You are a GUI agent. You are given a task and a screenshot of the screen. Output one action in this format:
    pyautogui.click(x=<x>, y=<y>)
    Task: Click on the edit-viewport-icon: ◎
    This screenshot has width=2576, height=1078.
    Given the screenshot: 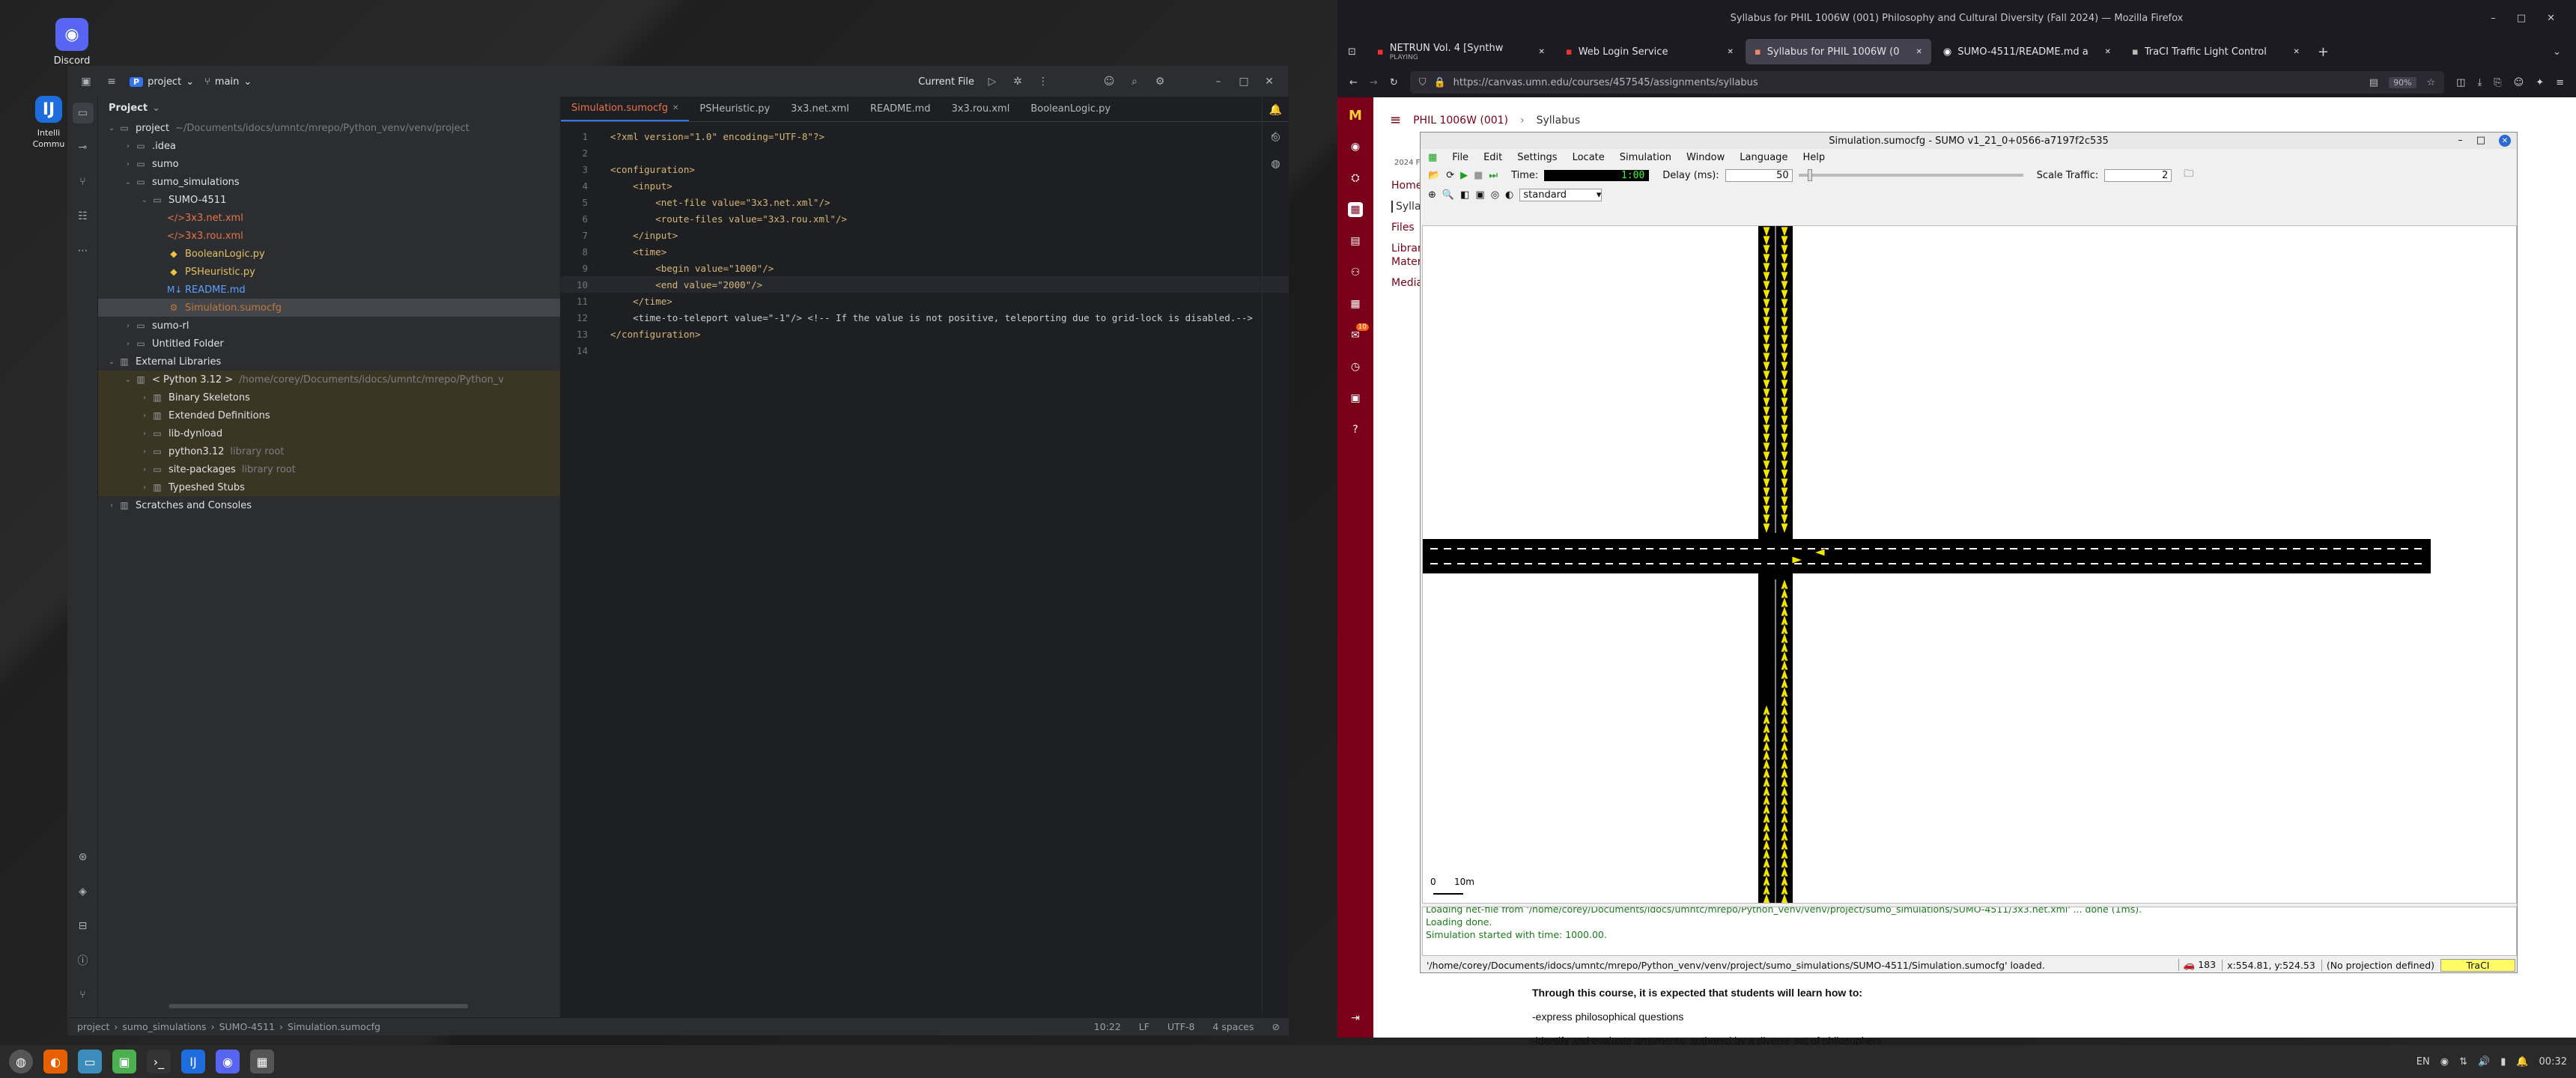 What is the action you would take?
    pyautogui.click(x=1495, y=195)
    